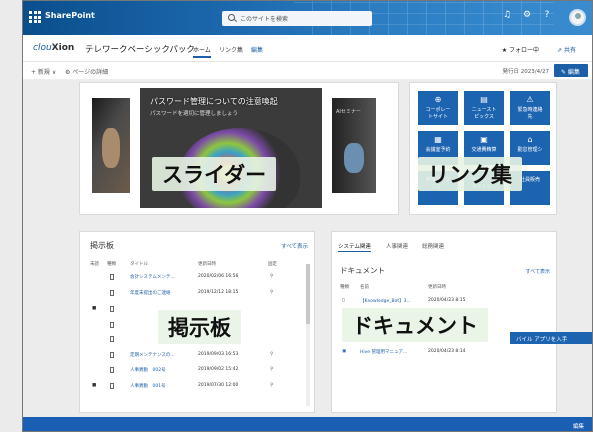 The width and height of the screenshot is (593, 432). I want to click on word-file-icon: ▣, so click(344, 351).